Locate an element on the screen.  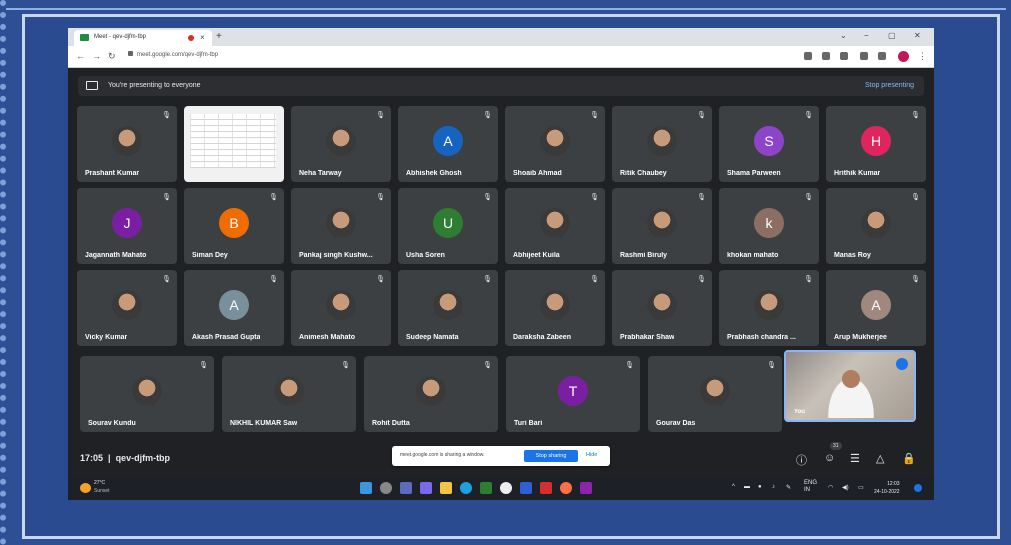
star-icon is located at coordinates (844, 56).